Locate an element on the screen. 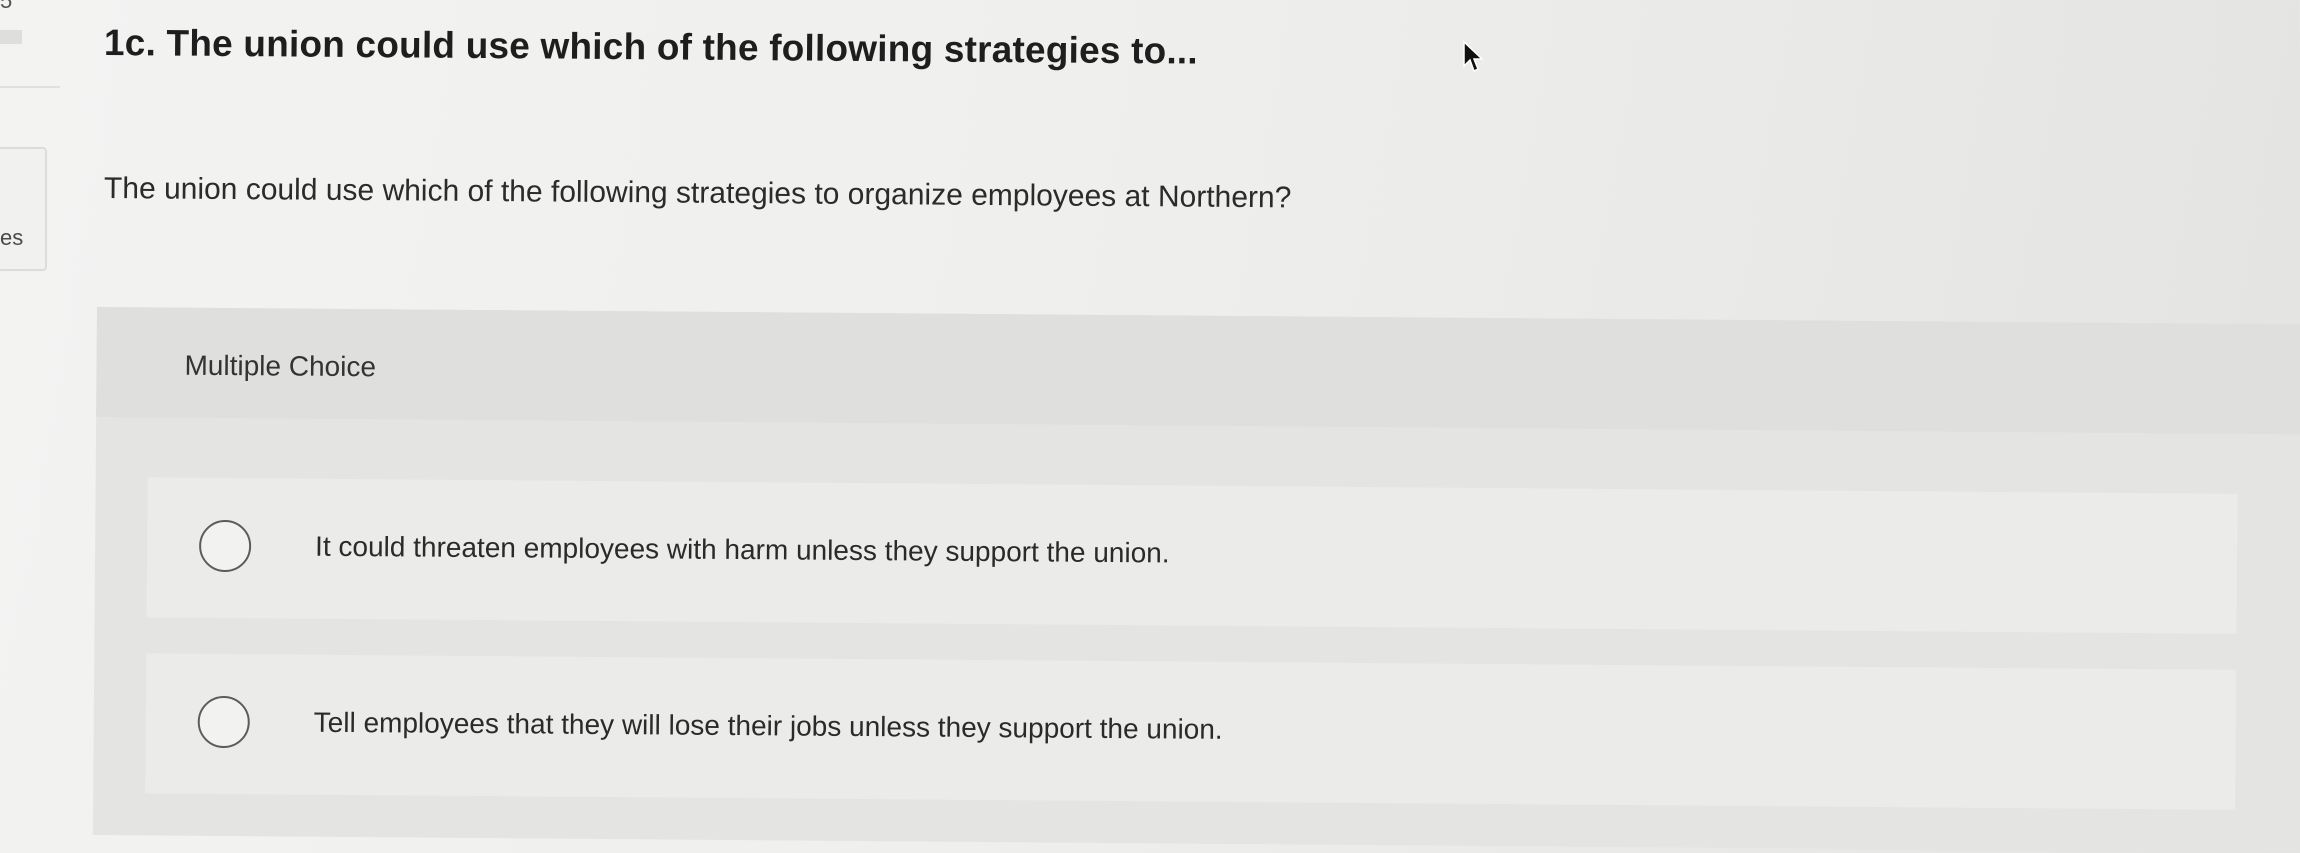 Image resolution: width=2300 pixels, height=853 pixels. sidebar-divider is located at coordinates (30, 87).